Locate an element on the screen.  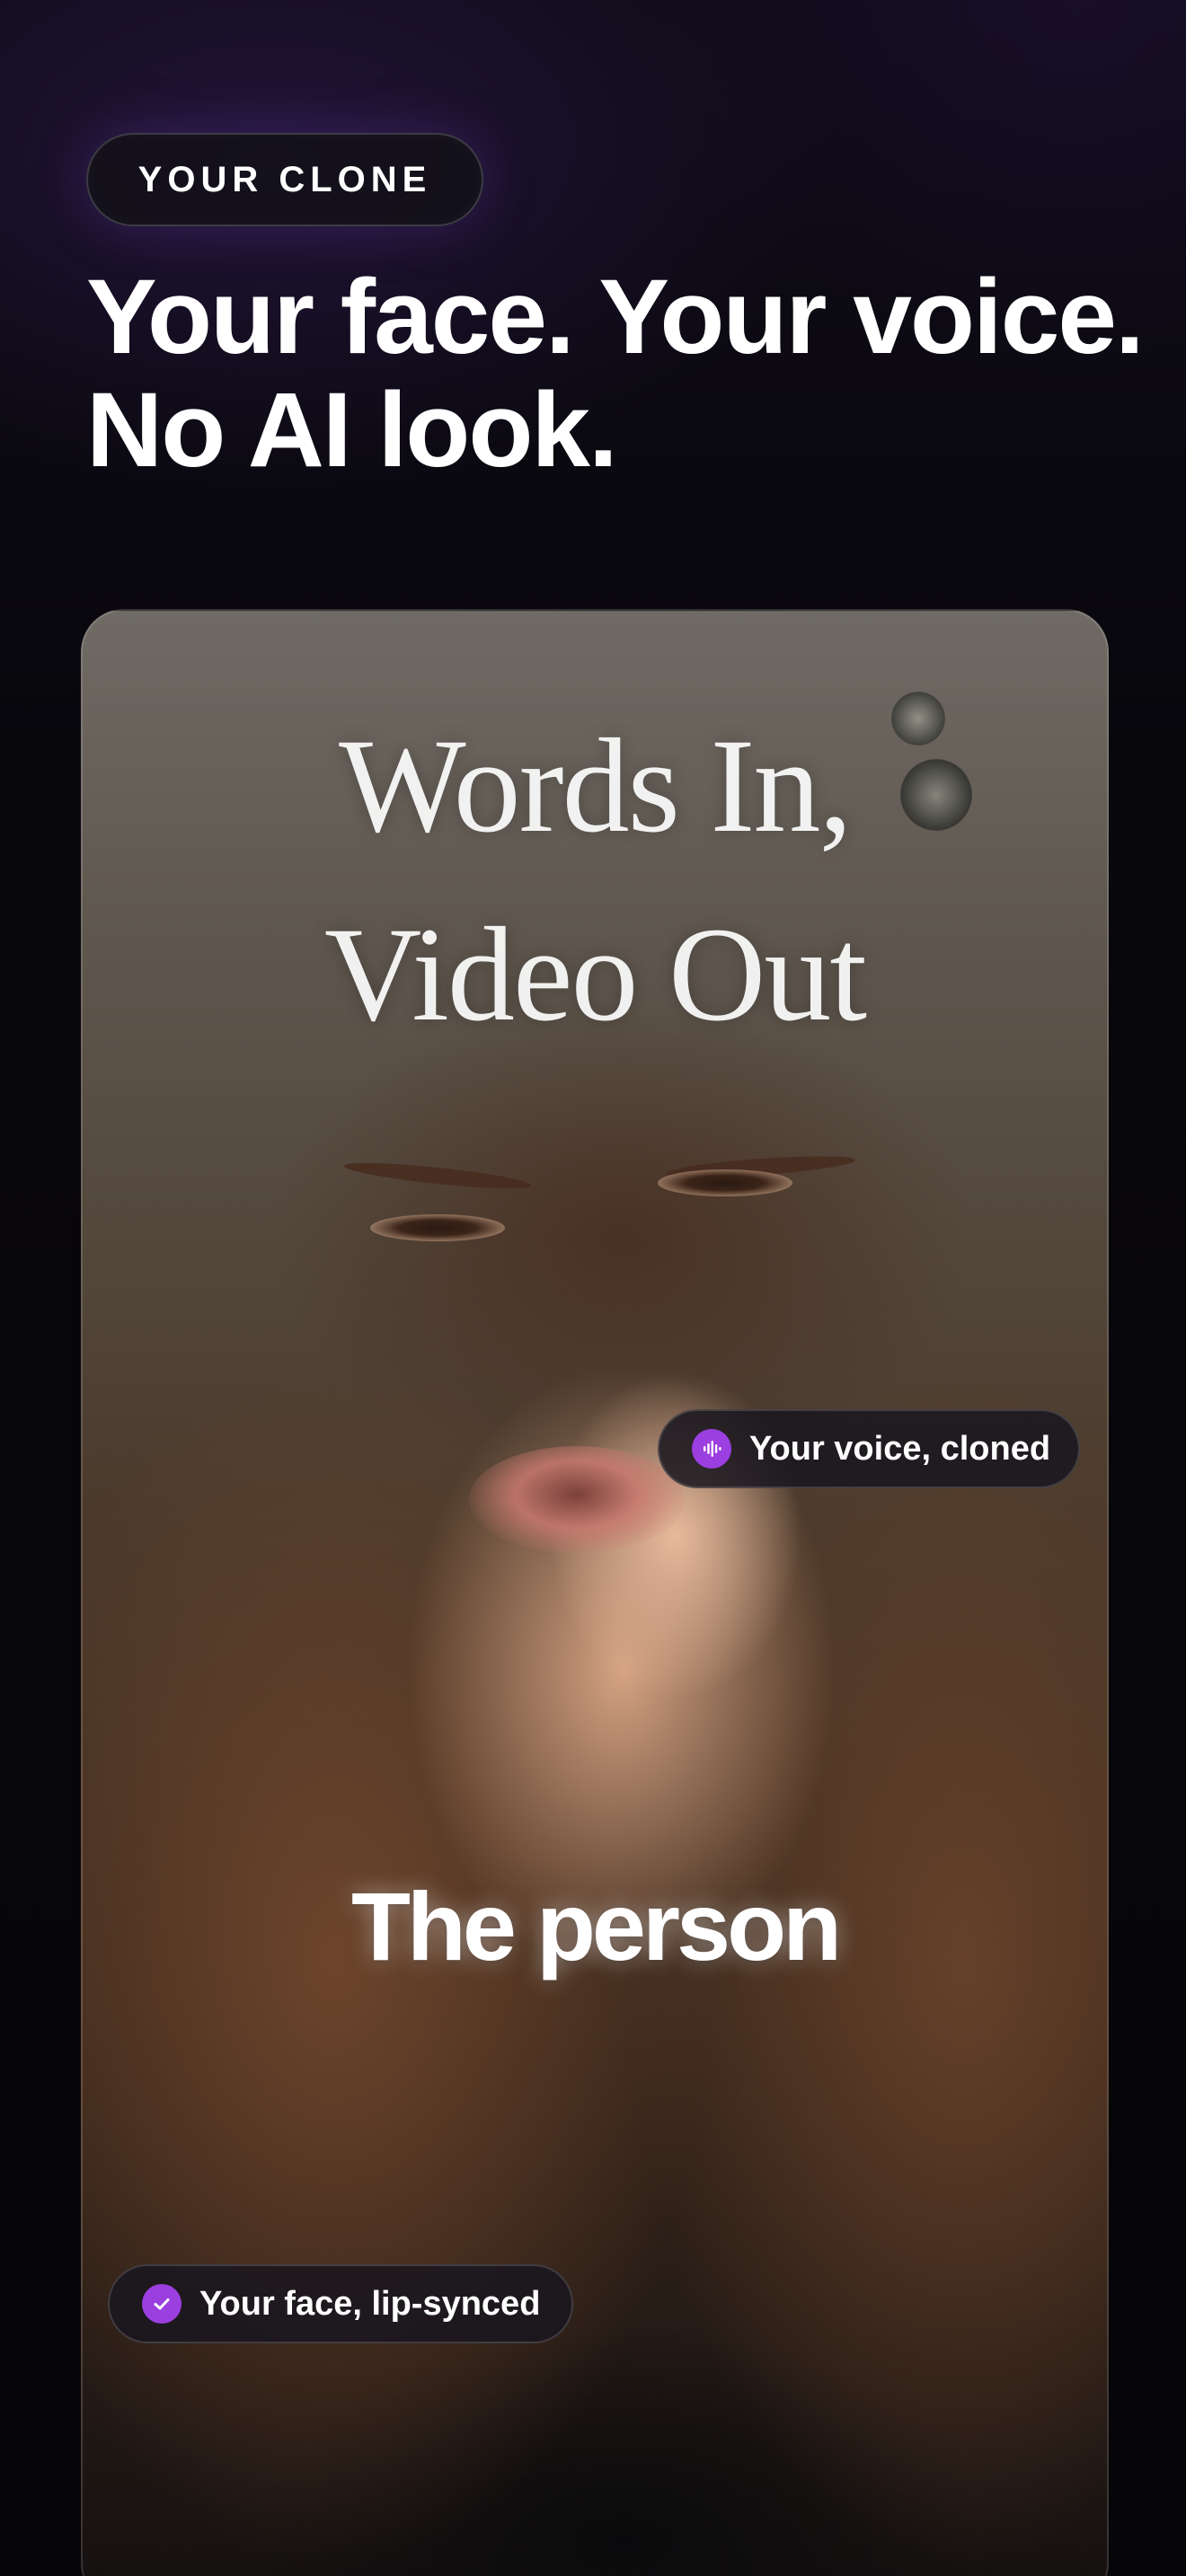
voice-cloned-chip: Your voice, cloned is located at coordinates (869, 1448).